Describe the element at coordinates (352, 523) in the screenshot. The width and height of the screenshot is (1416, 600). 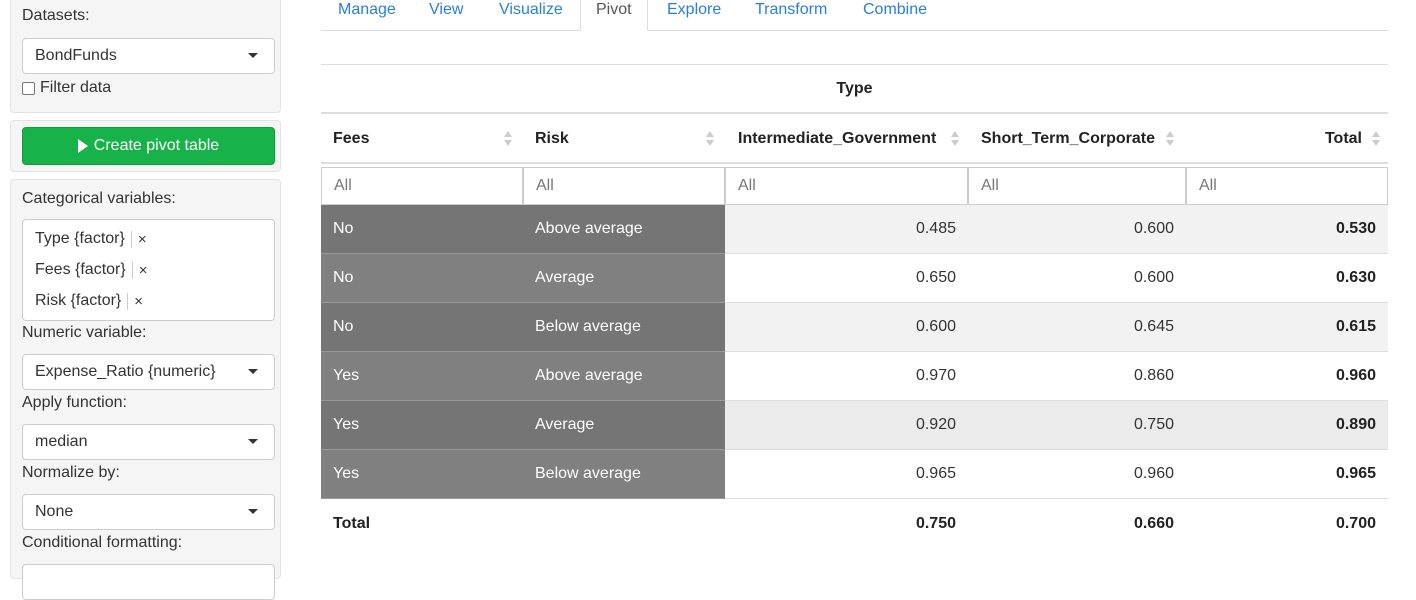
I see `total-label: Total` at that location.